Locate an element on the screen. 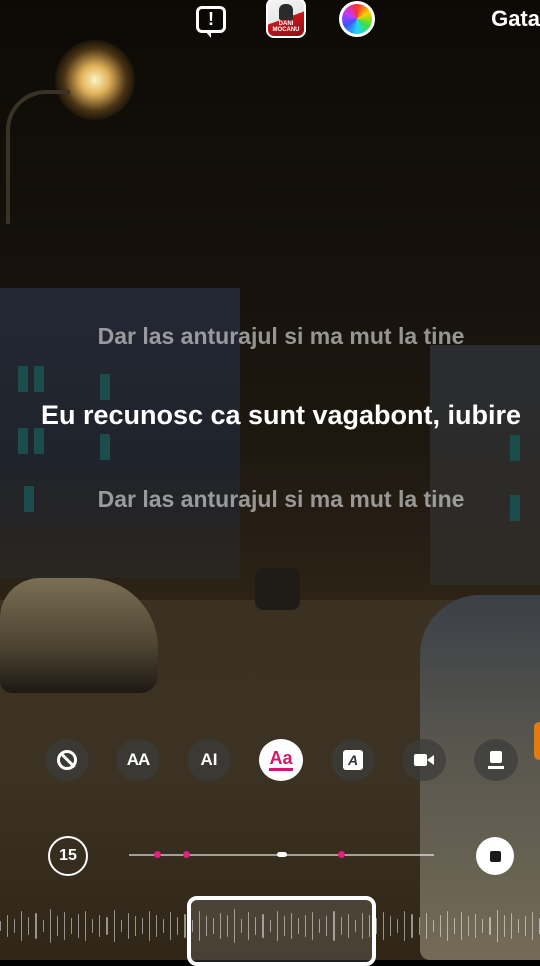 This screenshot has height=966, width=540. style-highlight-button: Aa is located at coordinates (281, 760).